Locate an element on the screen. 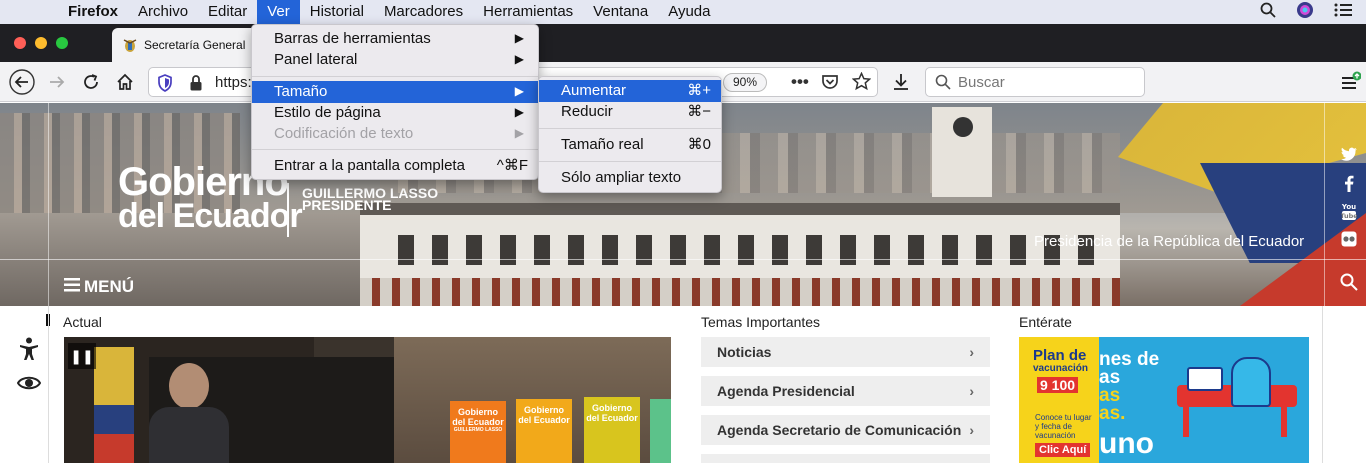 This screenshot has width=1366, height=463. menu-item-shortcut: ⌘− is located at coordinates (699, 111).